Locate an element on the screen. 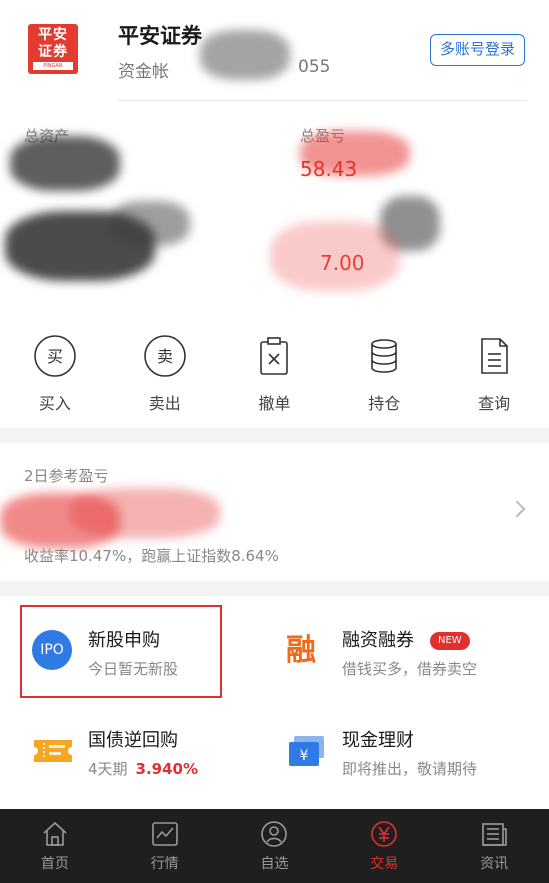 The image size is (549, 883). market-chart-icon is located at coordinates (164, 834).